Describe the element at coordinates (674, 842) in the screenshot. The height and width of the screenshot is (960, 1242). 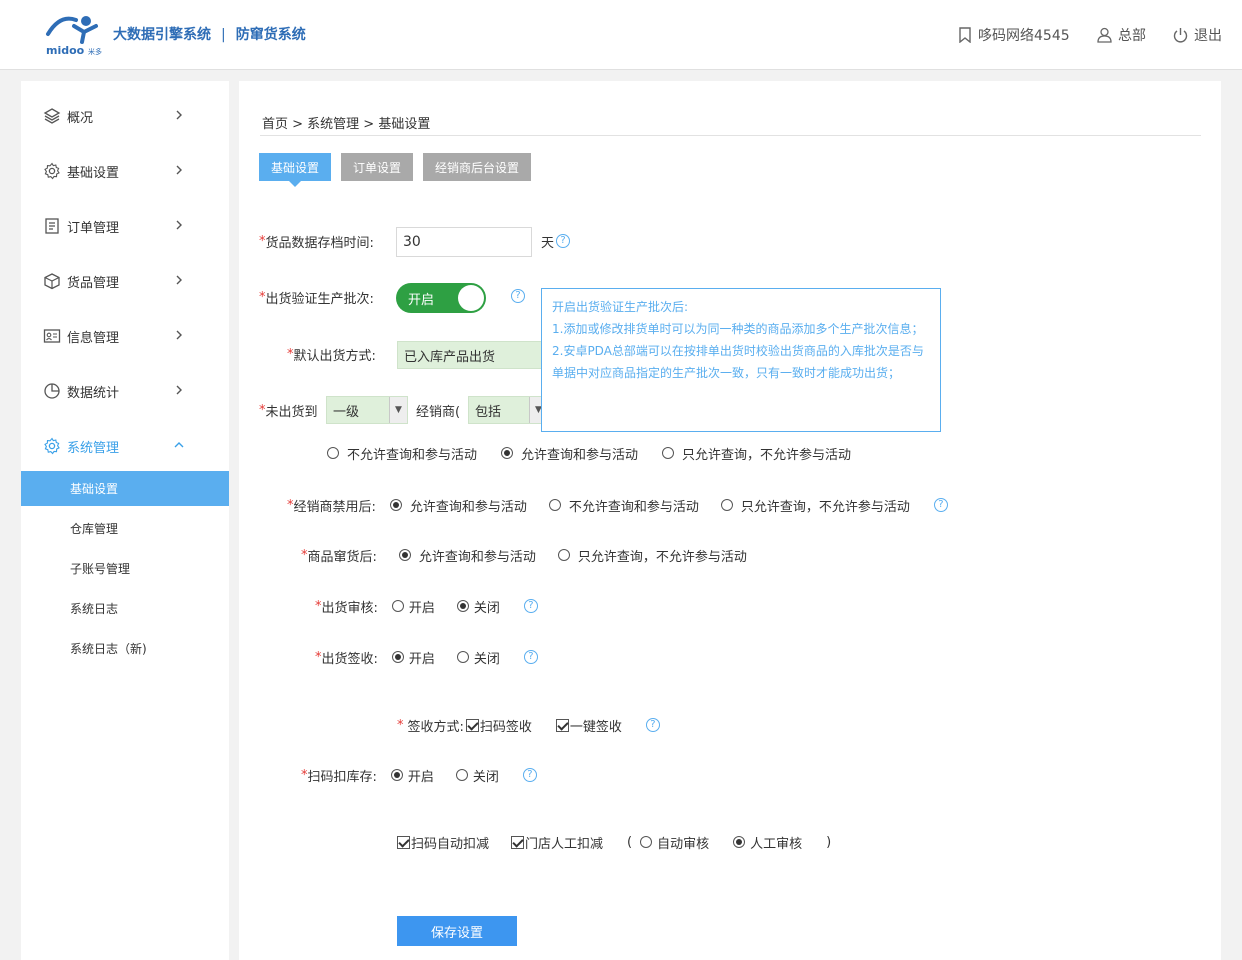
I see `review-option-auto: 自动审核` at that location.